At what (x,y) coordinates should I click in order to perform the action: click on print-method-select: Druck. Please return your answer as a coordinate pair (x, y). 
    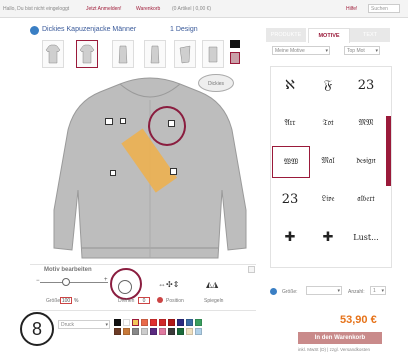
    Looking at the image, I should click on (84, 324).